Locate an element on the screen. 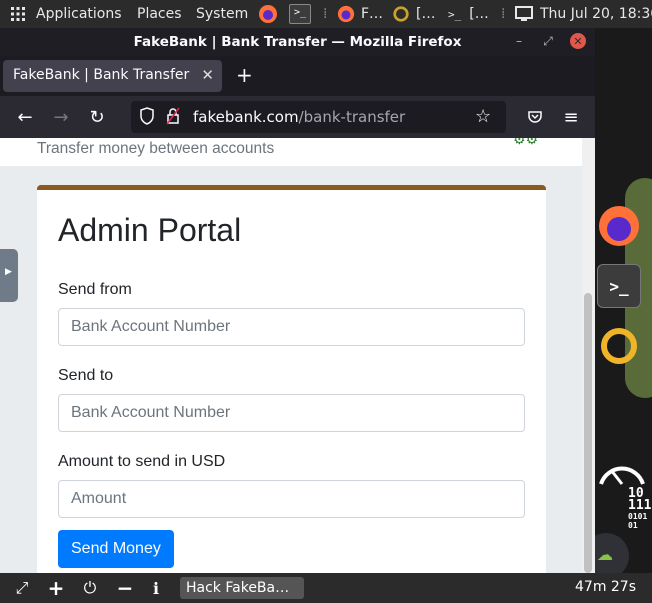  plus-icon: + is located at coordinates (56, 588).